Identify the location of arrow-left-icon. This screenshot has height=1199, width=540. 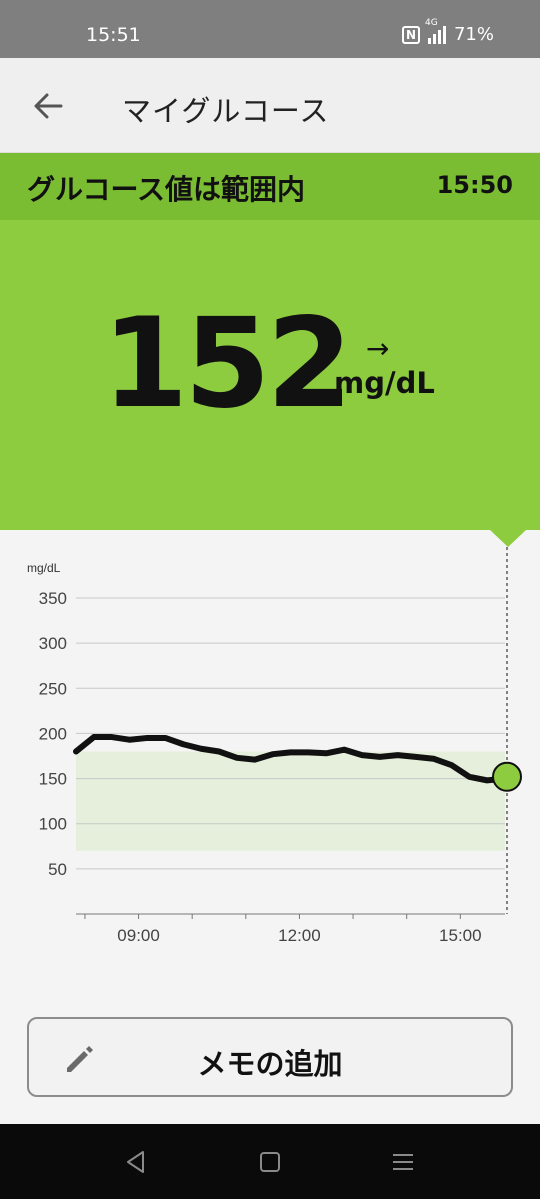
(48, 106).